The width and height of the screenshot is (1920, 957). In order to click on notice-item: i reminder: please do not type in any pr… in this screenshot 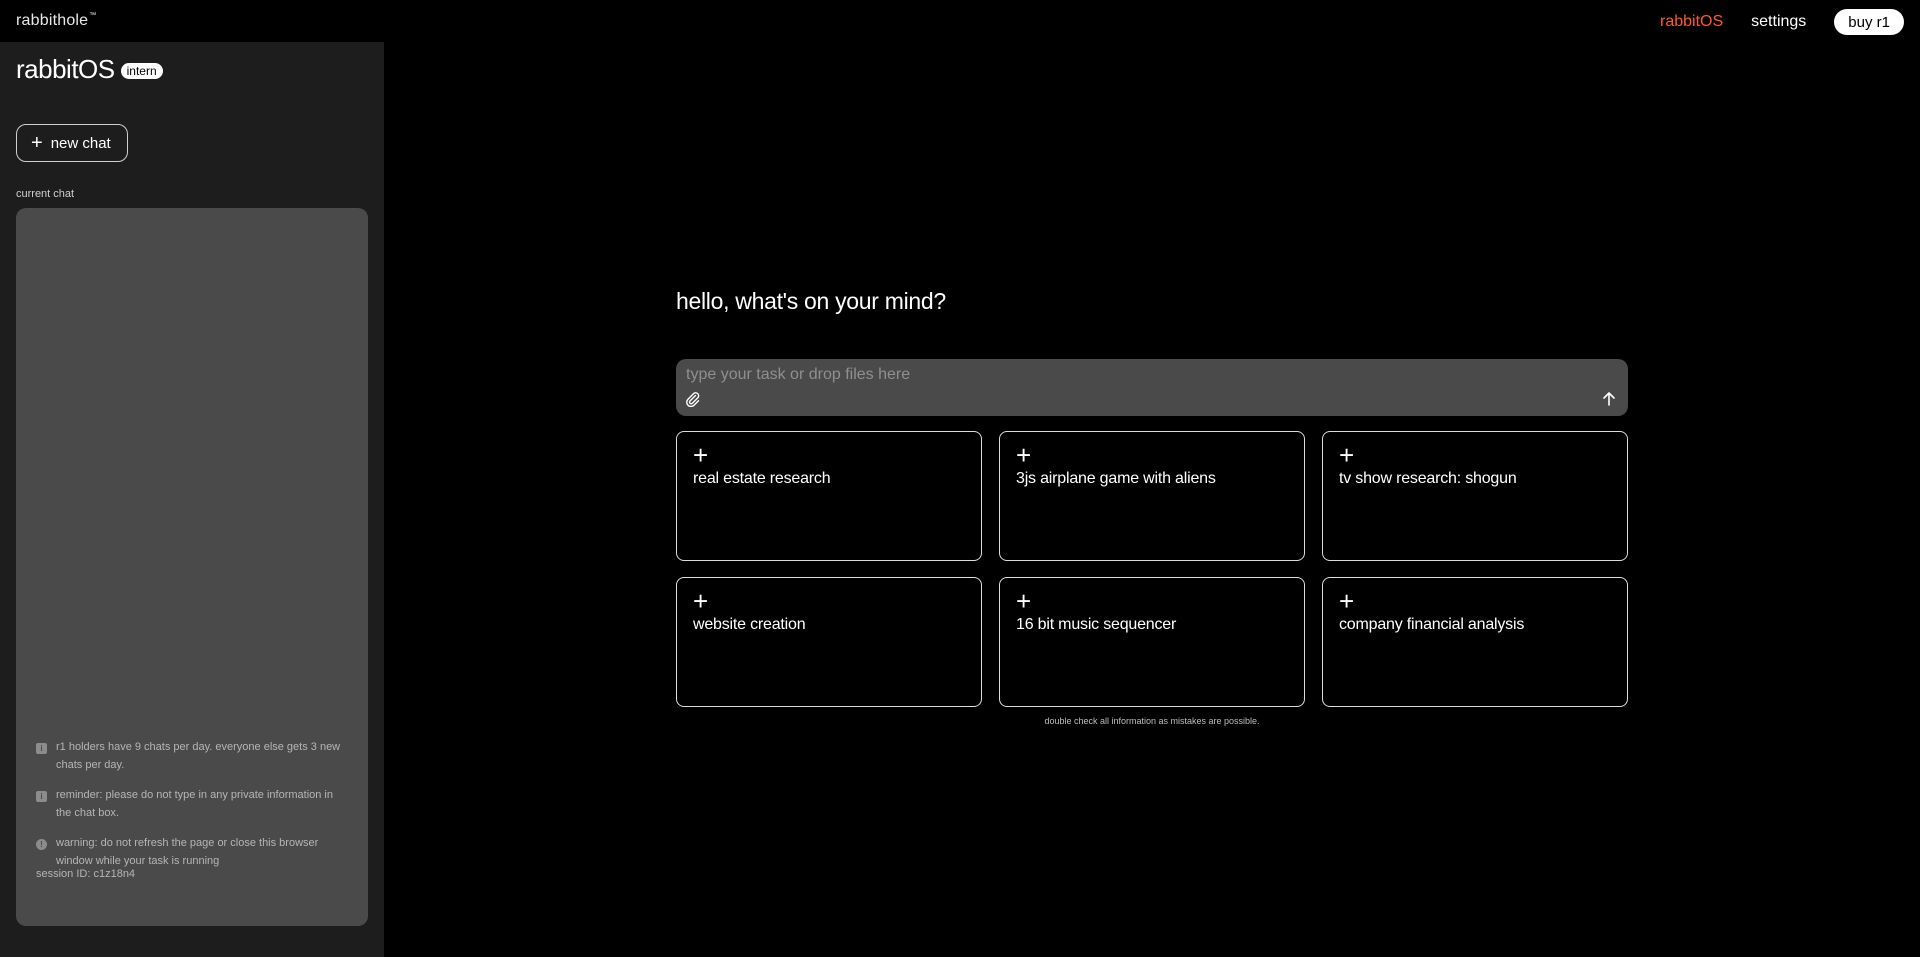, I will do `click(192, 804)`.